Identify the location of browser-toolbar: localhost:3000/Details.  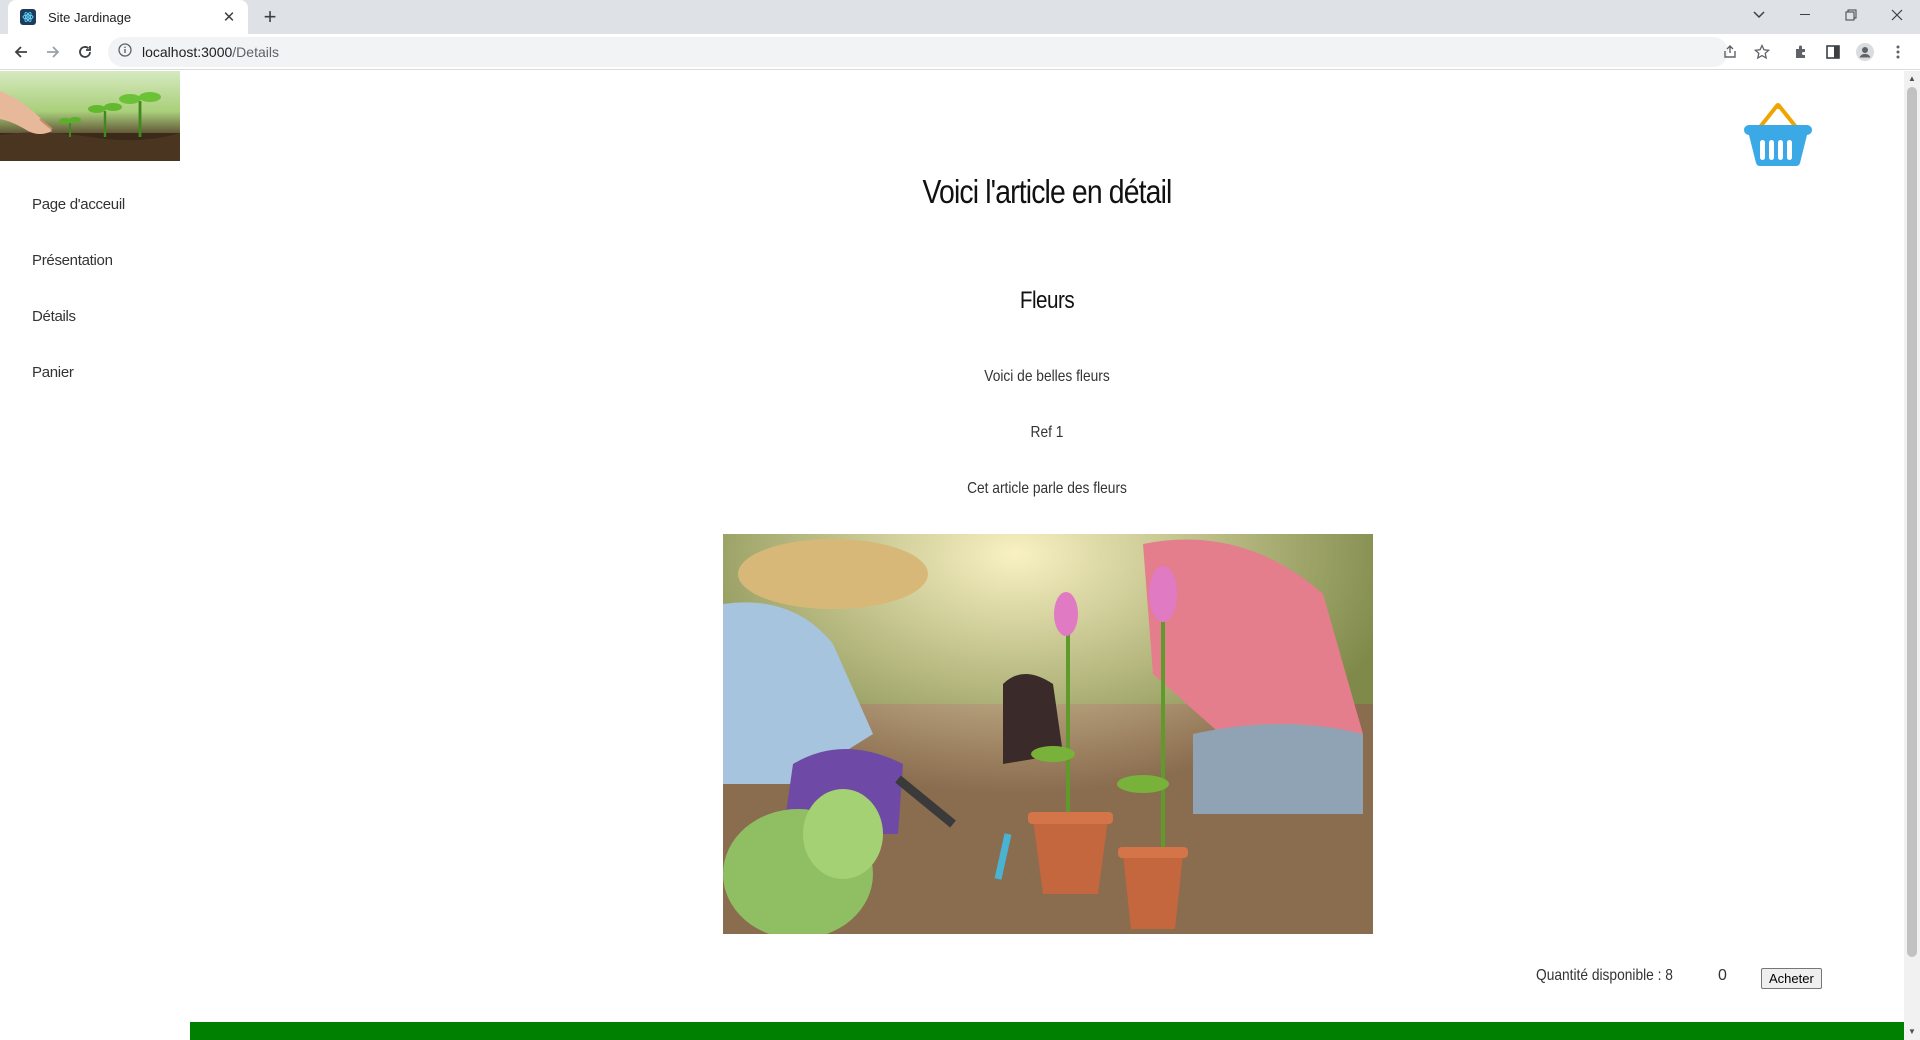
(960, 52).